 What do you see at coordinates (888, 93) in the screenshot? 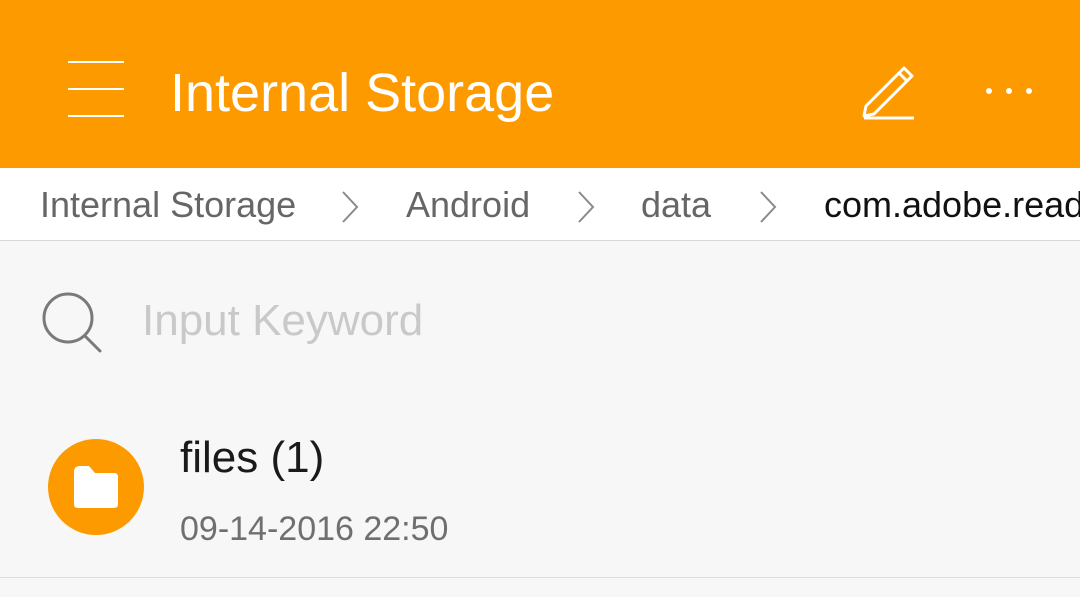
I see `pencil-icon` at bounding box center [888, 93].